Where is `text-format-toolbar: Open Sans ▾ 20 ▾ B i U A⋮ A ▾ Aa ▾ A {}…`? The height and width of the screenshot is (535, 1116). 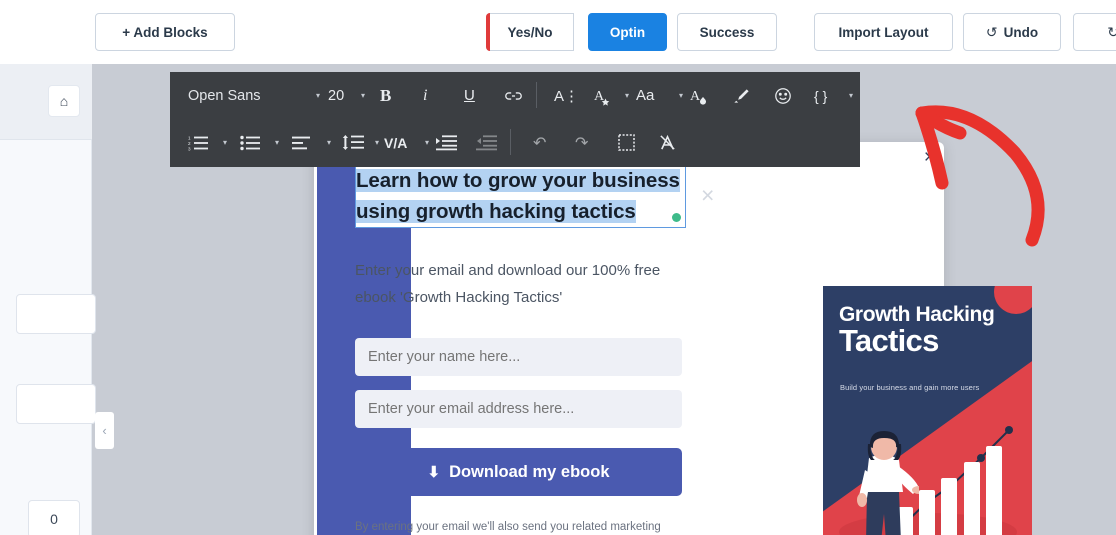
text-format-toolbar: Open Sans ▾ 20 ▾ B i U A⋮ A ▾ Aa ▾ A {}… is located at coordinates (515, 119).